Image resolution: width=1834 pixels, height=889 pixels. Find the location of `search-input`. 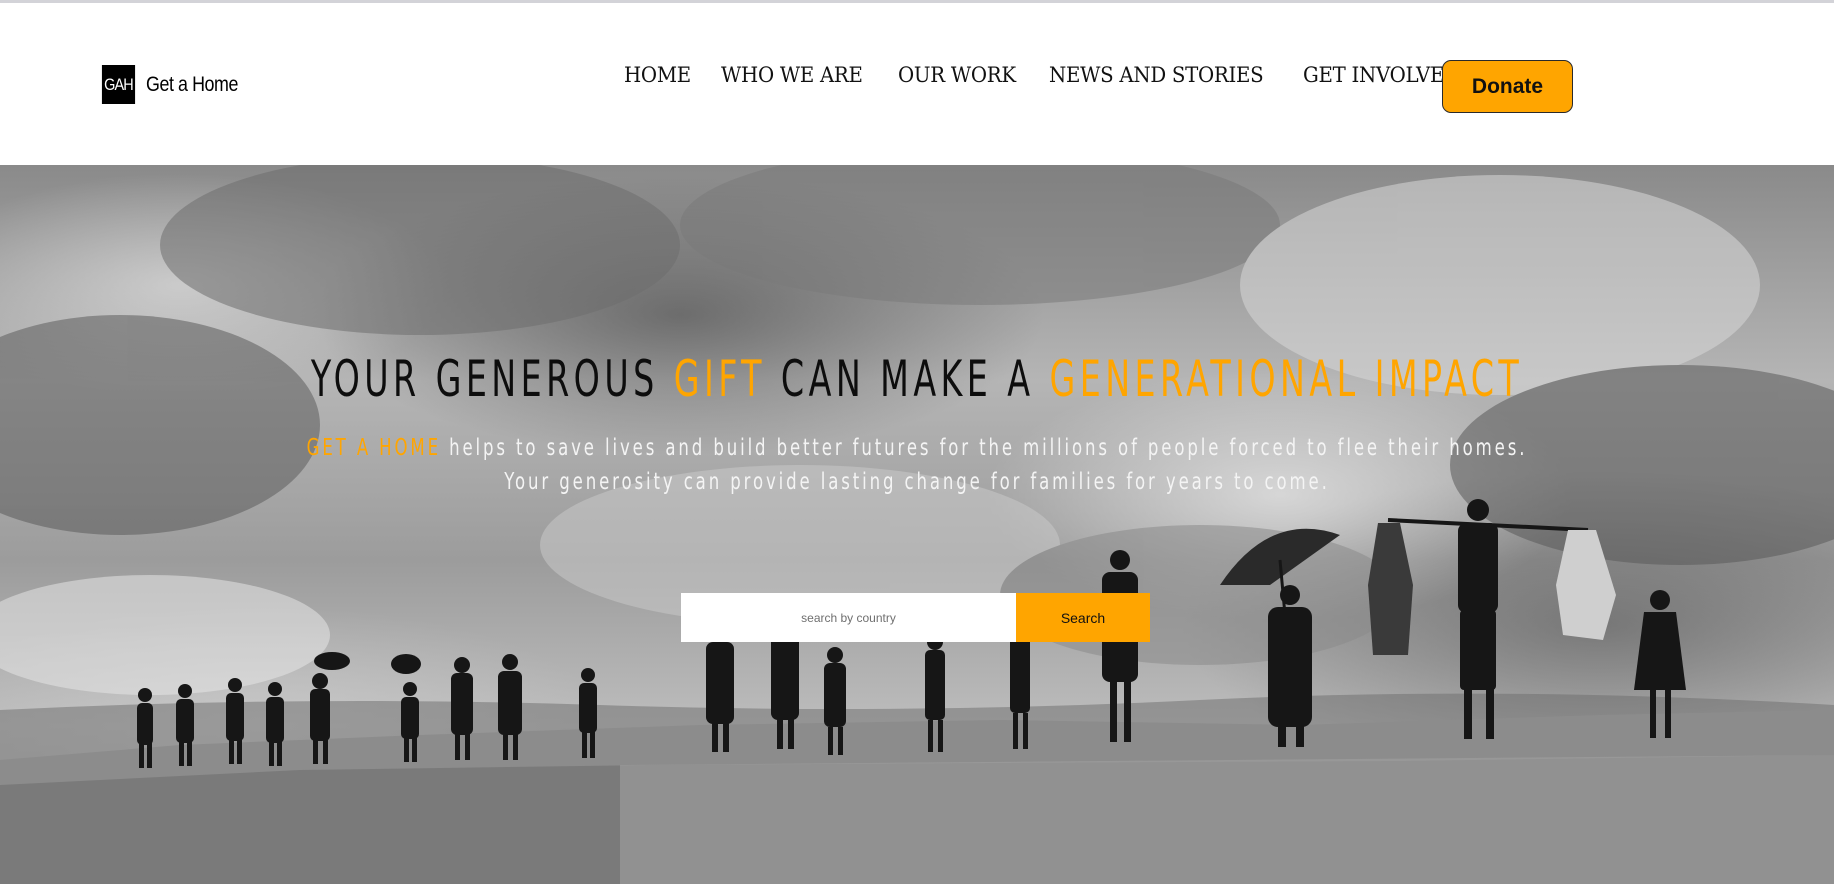

search-input is located at coordinates (848, 617).